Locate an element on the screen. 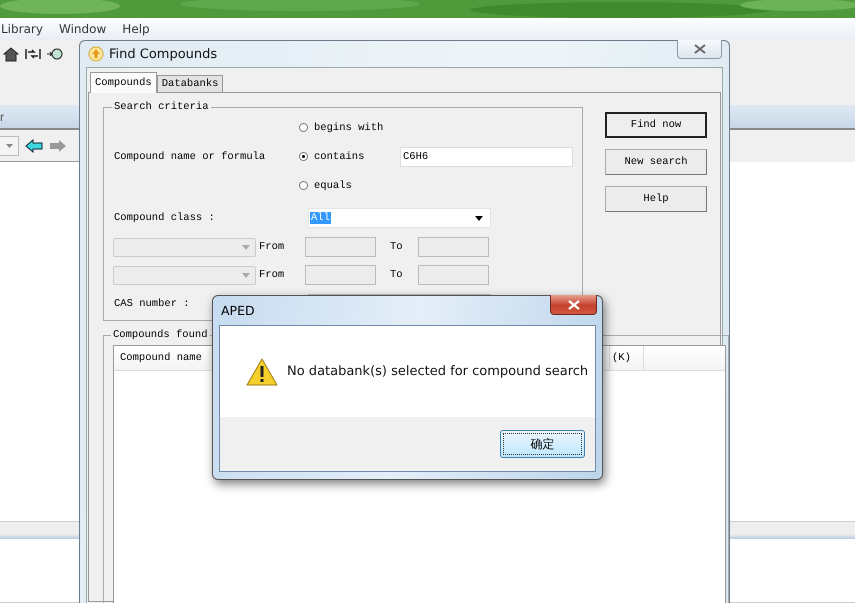 The height and width of the screenshot is (603, 855). tab: Databanks is located at coordinates (190, 83).